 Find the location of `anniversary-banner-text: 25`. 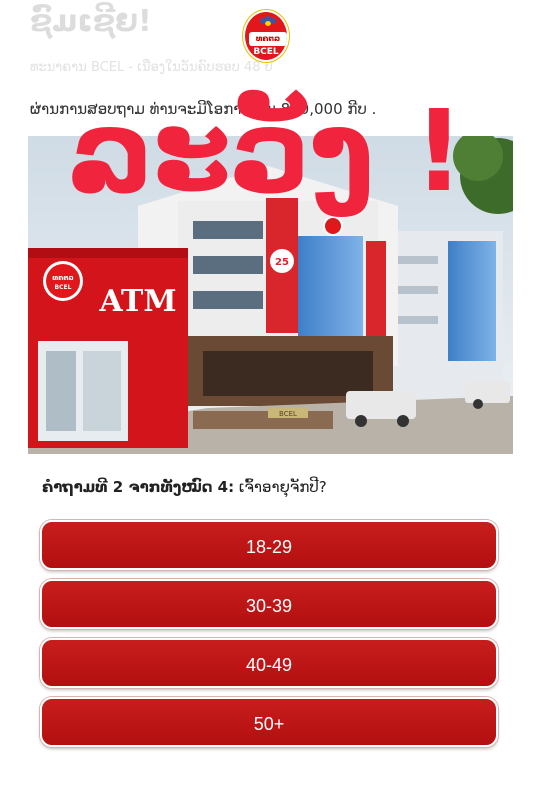

anniversary-banner-text: 25 is located at coordinates (282, 262).